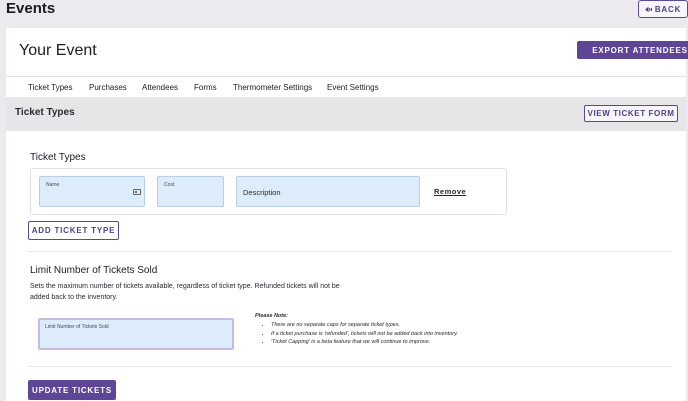 This screenshot has height=401, width=688. I want to click on contact-card-icon, so click(137, 192).